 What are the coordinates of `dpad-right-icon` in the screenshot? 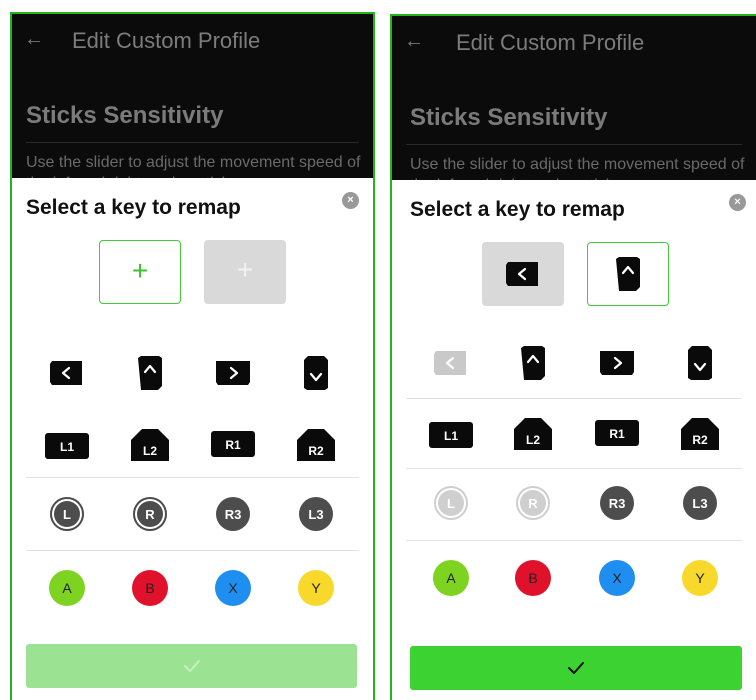 It's located at (233, 373).